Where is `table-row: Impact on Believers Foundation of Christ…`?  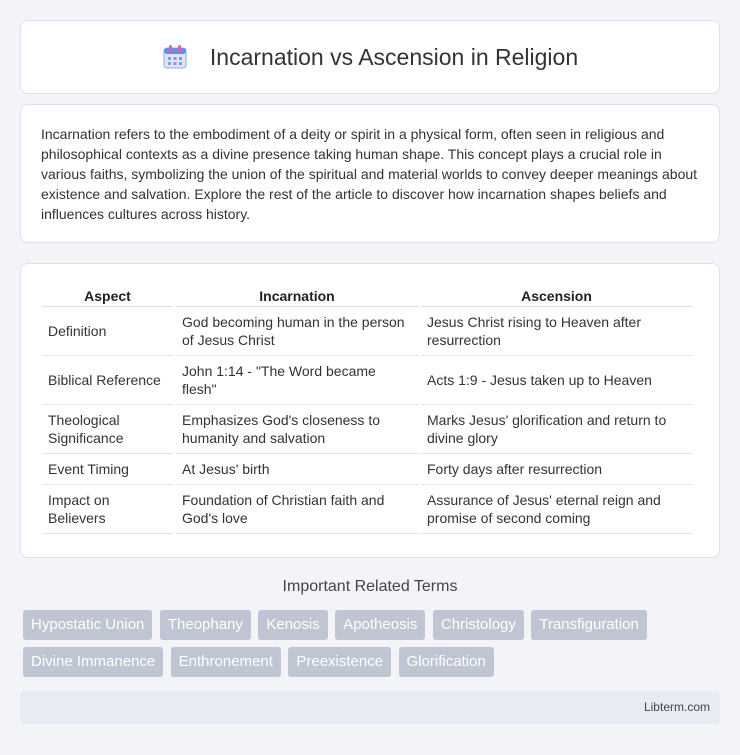 table-row: Impact on Believers Foundation of Christ… is located at coordinates (367, 509).